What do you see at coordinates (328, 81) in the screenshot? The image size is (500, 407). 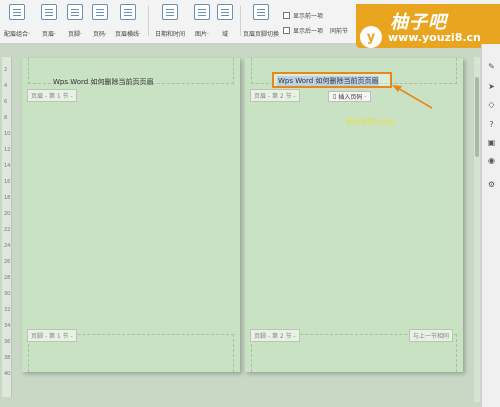 I see `page2-header-text: Wps Word 如何删除当前页页眉` at bounding box center [328, 81].